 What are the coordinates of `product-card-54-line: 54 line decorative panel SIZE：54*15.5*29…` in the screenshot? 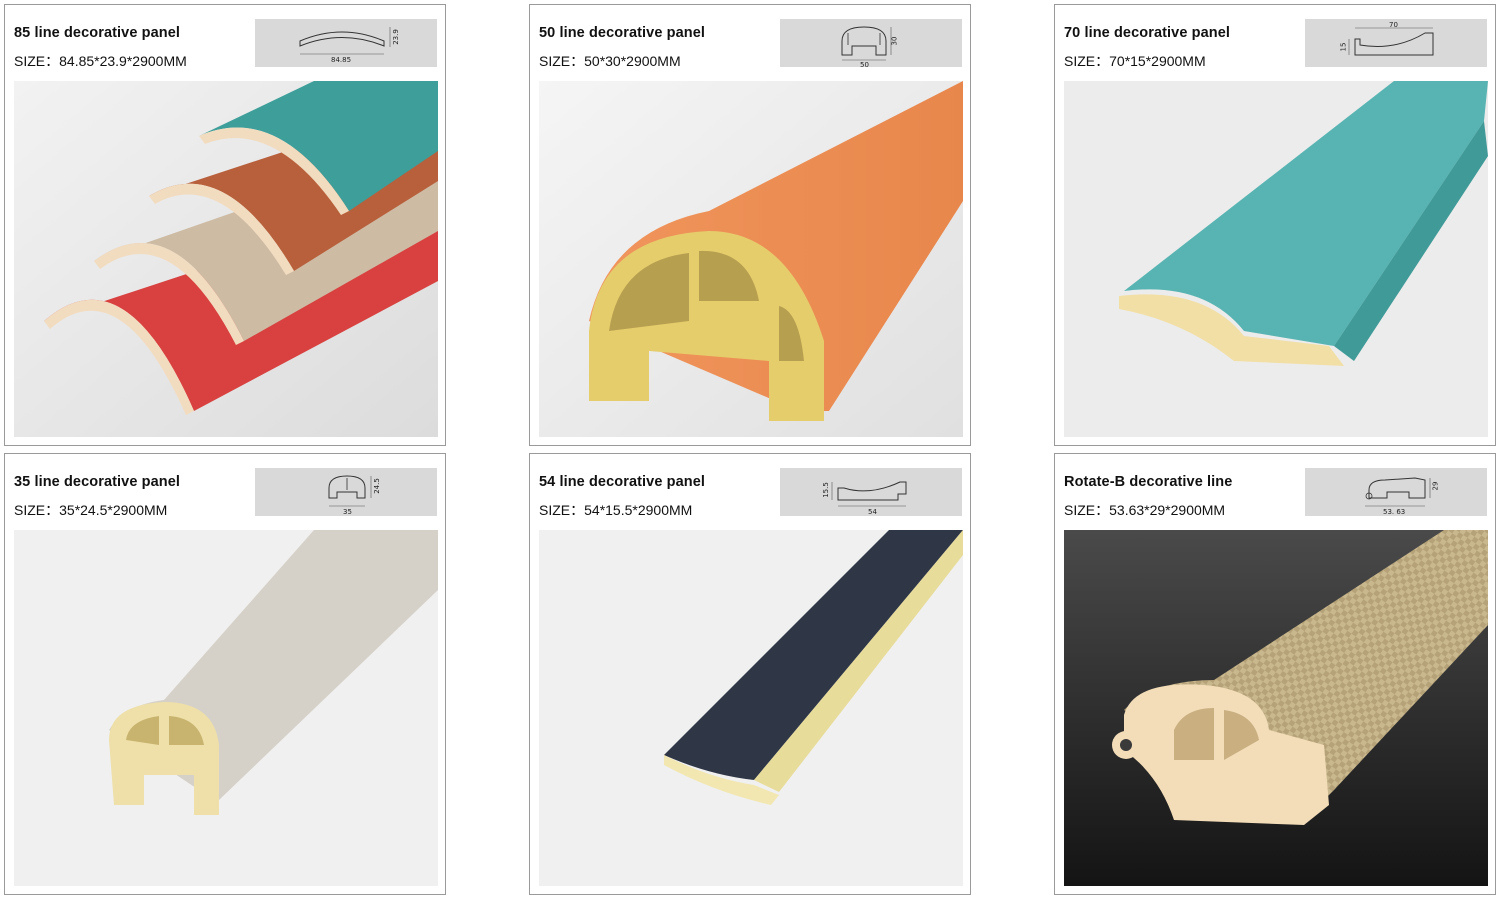 It's located at (750, 674).